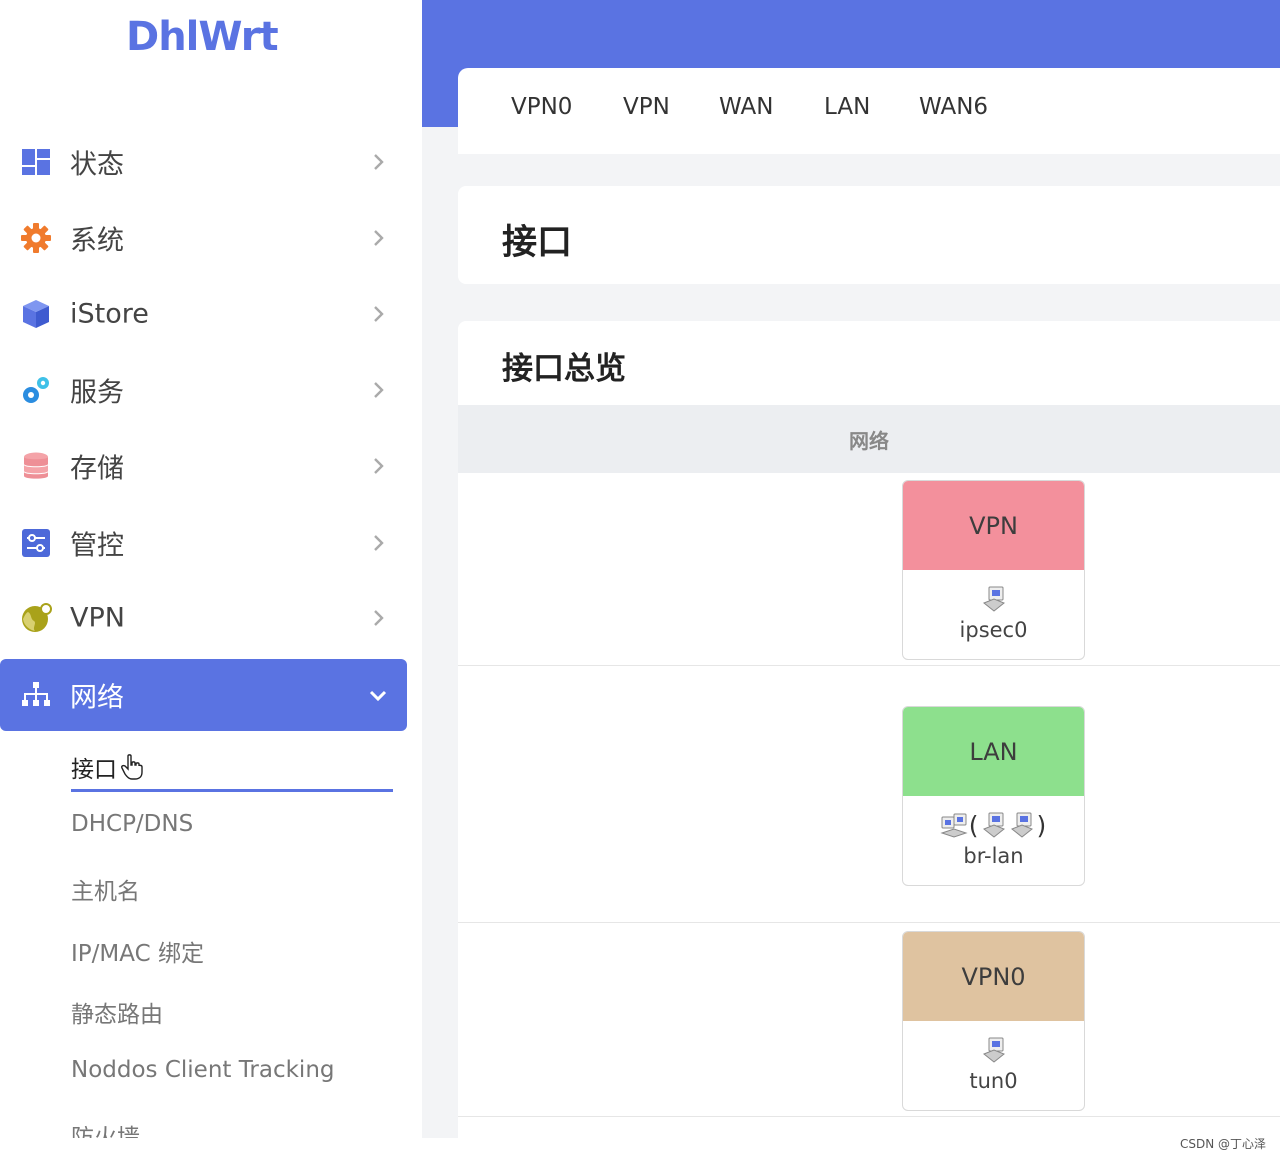  Describe the element at coordinates (993, 525) in the screenshot. I see `interface-name: VPN` at that location.